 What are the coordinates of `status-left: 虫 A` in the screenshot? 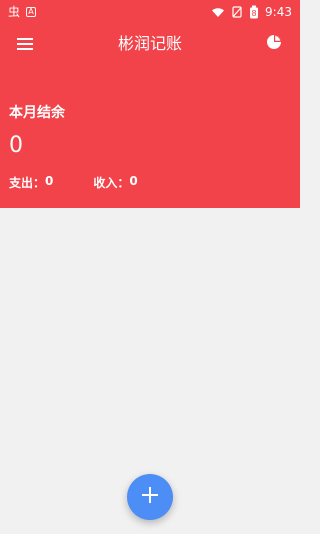 It's located at (22, 12).